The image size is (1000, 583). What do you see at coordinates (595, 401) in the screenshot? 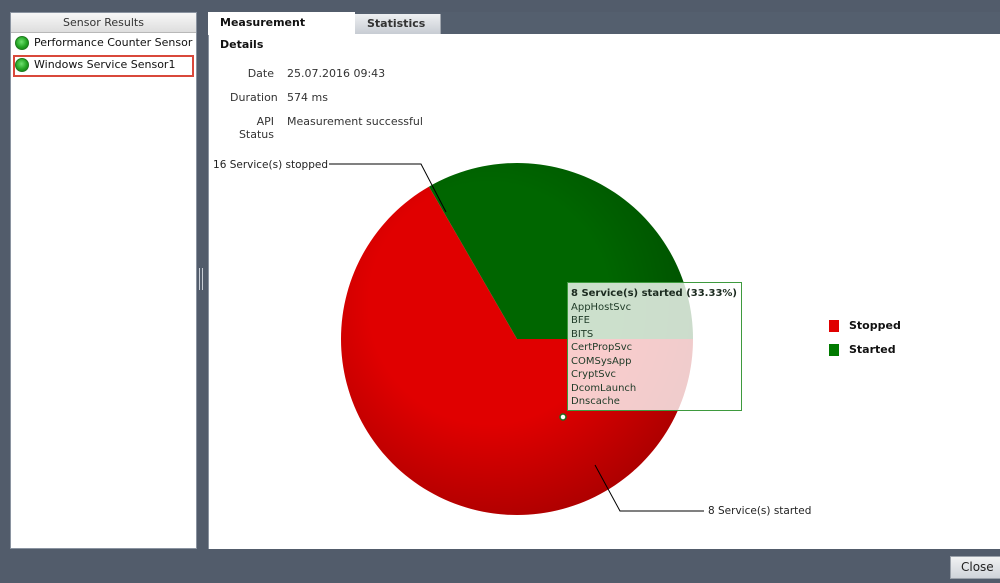
I see `tooltip-service-item: Dnscache` at bounding box center [595, 401].